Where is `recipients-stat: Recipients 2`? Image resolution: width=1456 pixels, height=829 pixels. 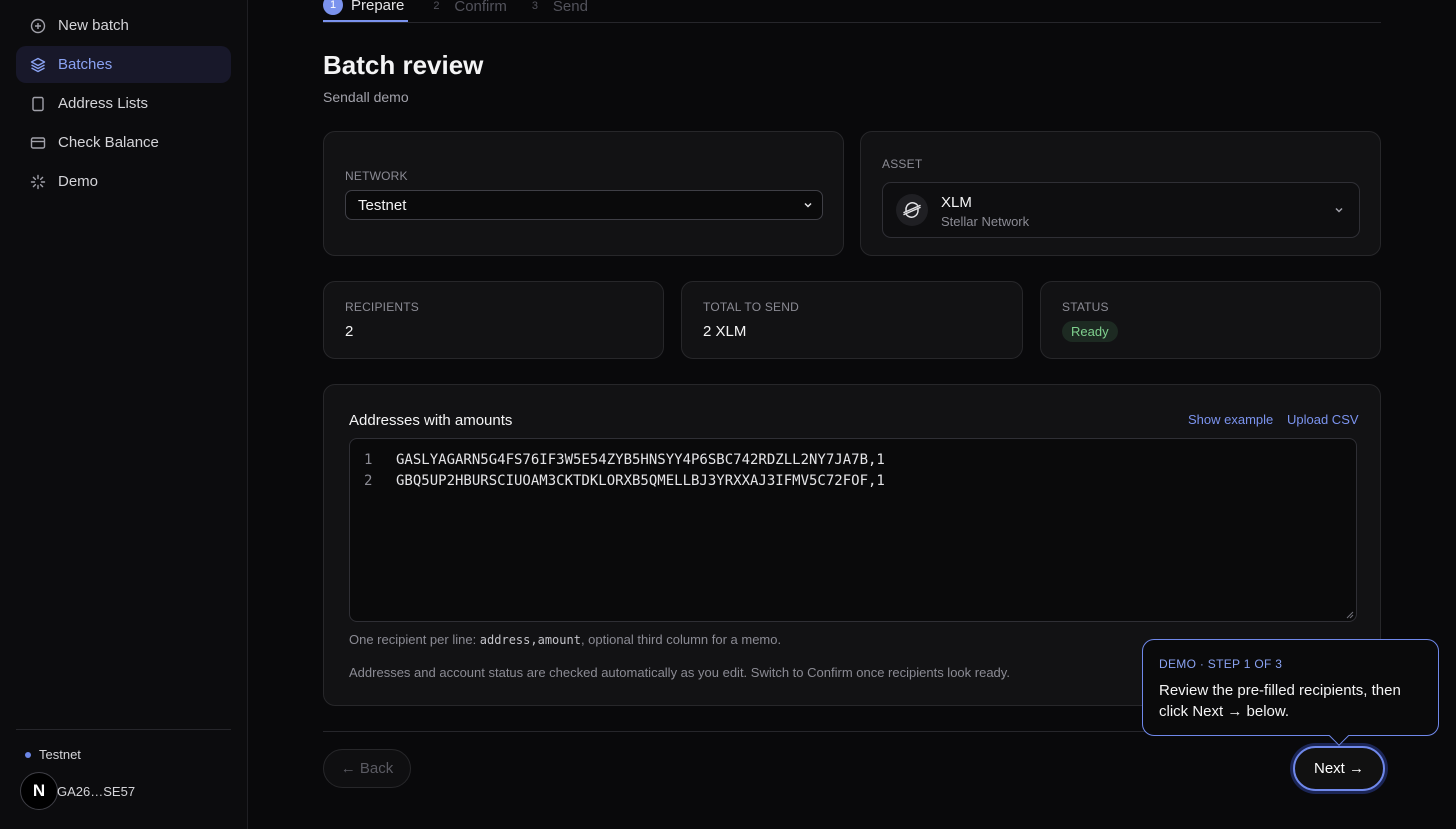
recipients-stat: Recipients 2 is located at coordinates (493, 320).